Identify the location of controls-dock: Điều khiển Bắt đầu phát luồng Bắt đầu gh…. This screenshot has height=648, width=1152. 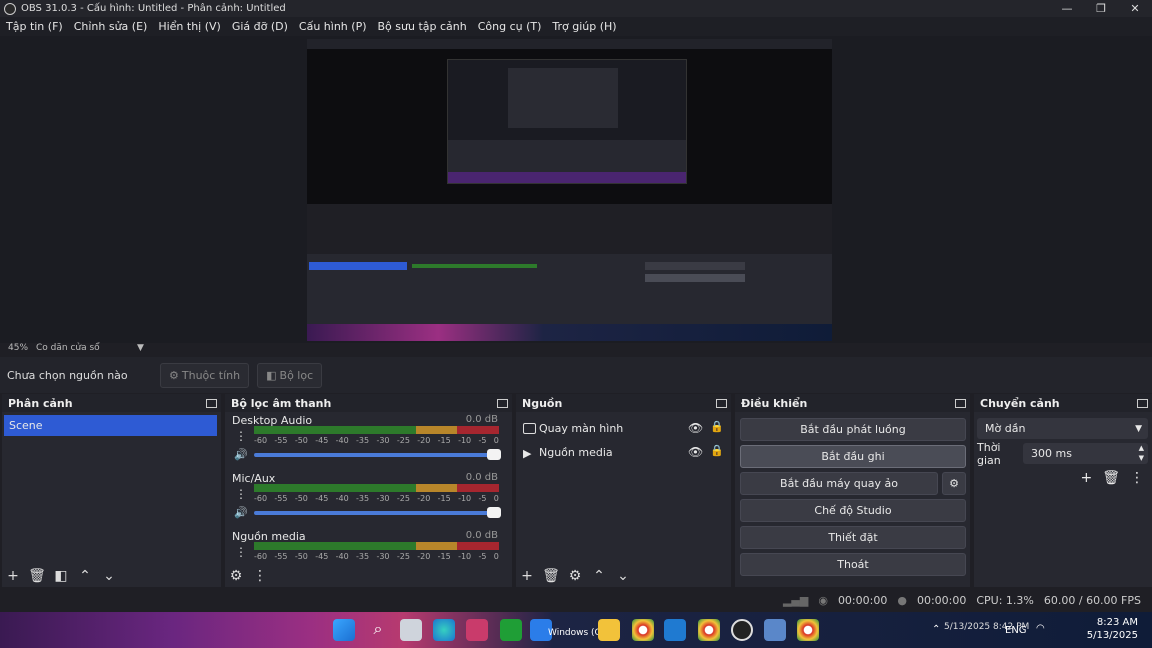
(852, 490).